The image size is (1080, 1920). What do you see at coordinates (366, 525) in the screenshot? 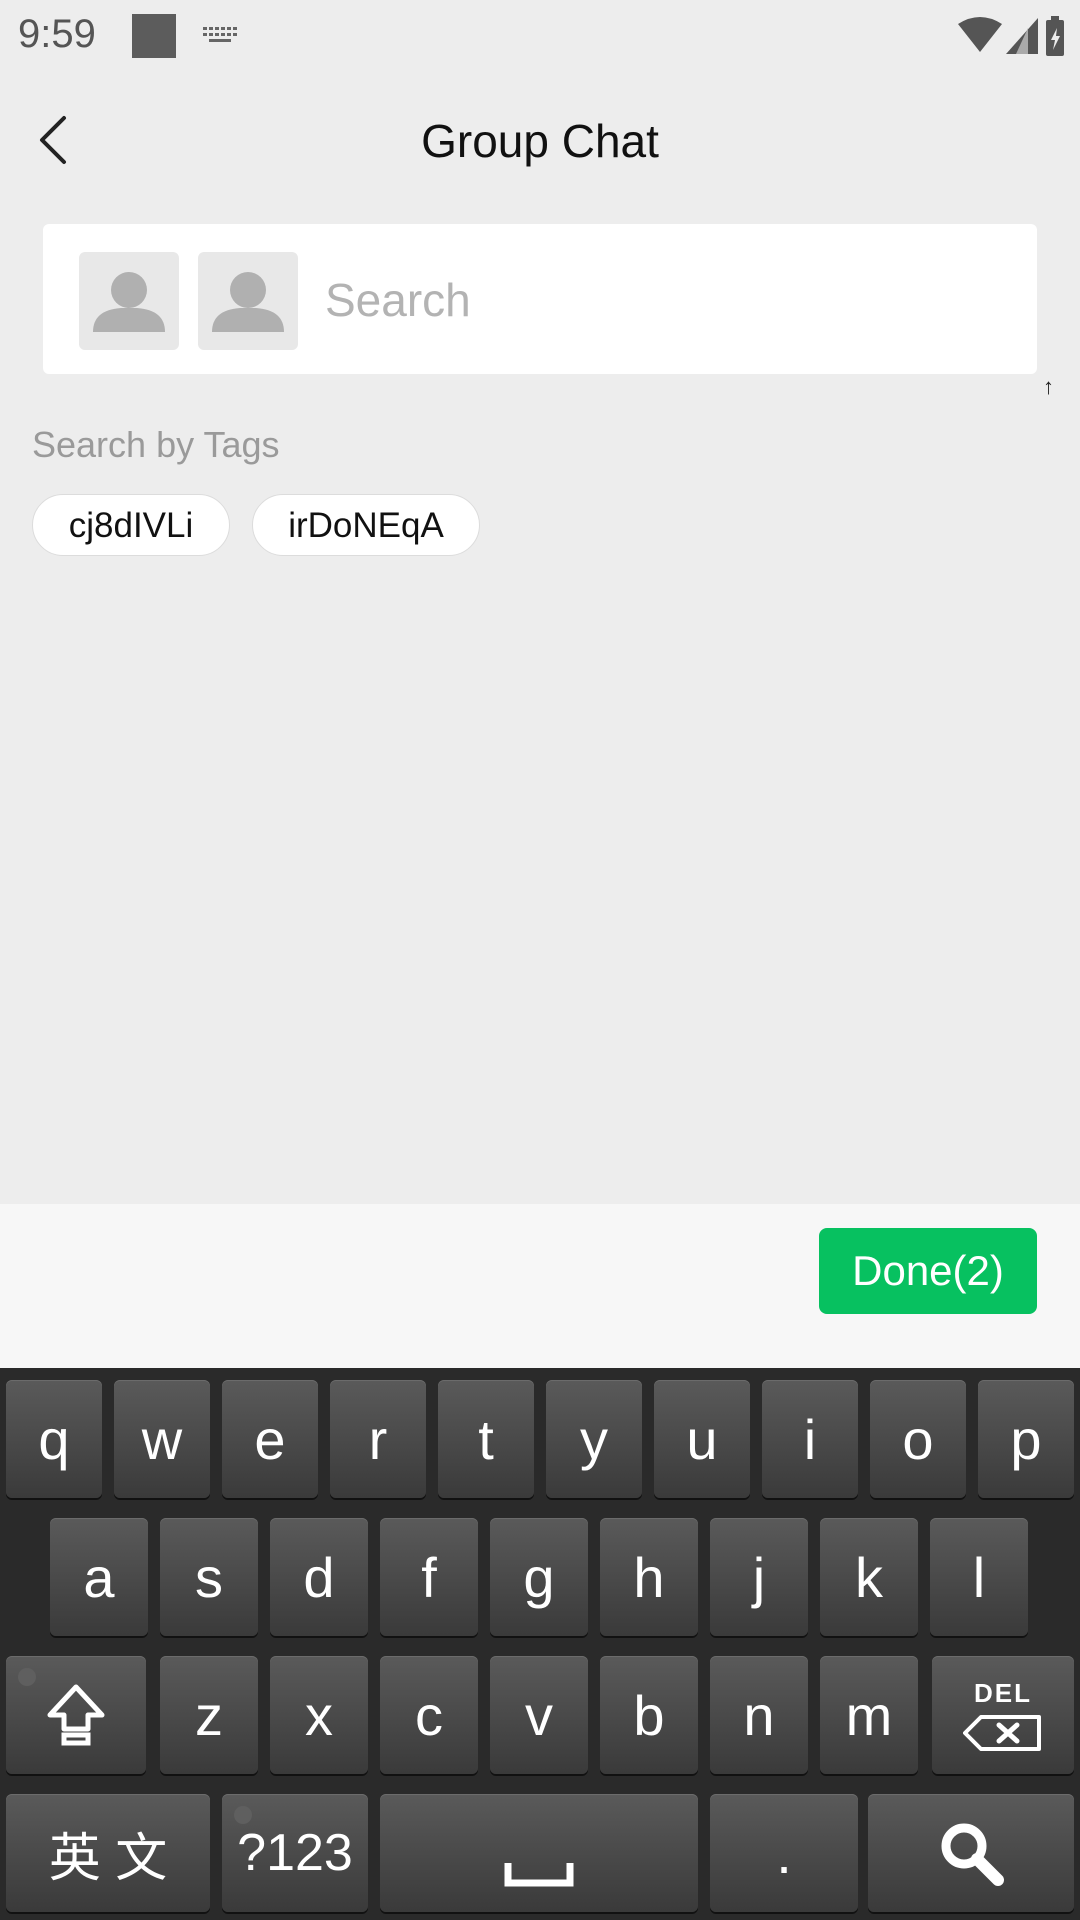
I see `tag-chip: irDoNEqA` at bounding box center [366, 525].